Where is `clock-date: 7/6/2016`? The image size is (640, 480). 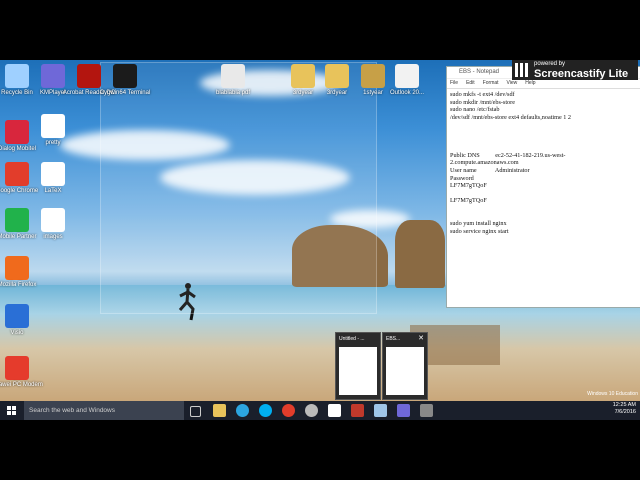 clock-date: 7/6/2016 is located at coordinates (625, 412).